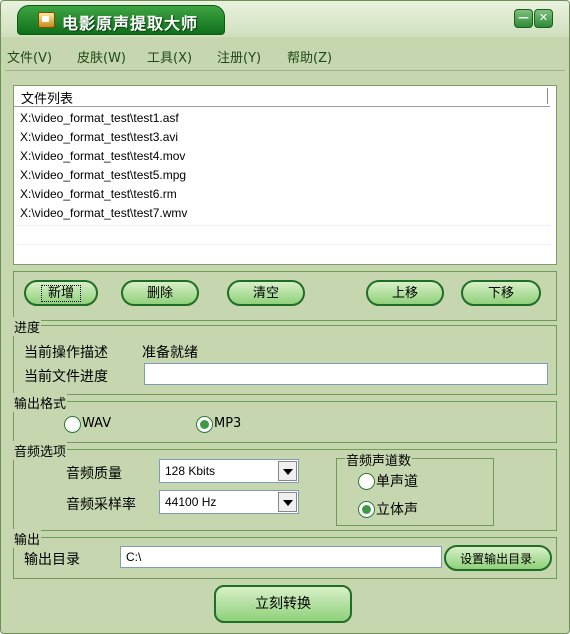 The image size is (570, 634). Describe the element at coordinates (309, 56) in the screenshot. I see `menu-help: 帮助(Z)` at that location.